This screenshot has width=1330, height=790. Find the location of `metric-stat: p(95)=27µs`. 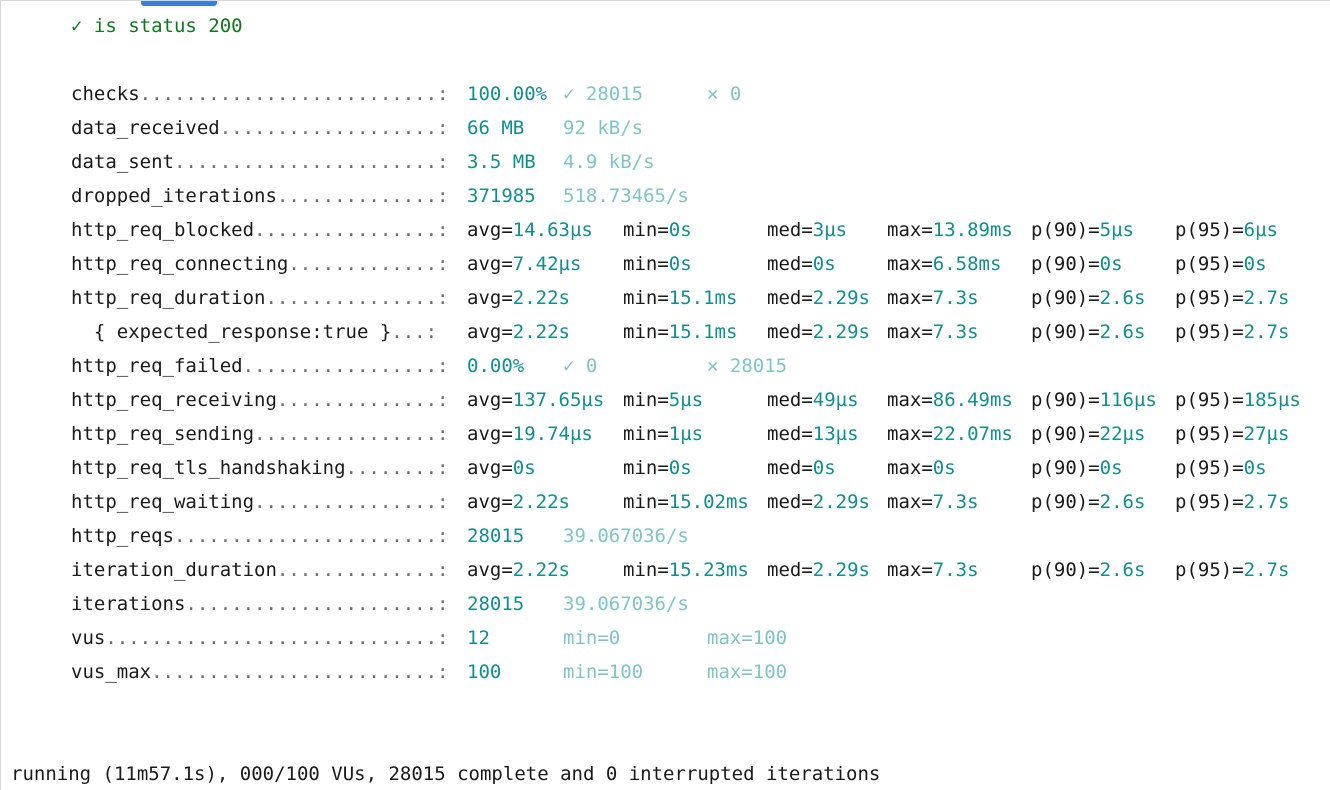

metric-stat: p(95)=27µs is located at coordinates (1232, 434).